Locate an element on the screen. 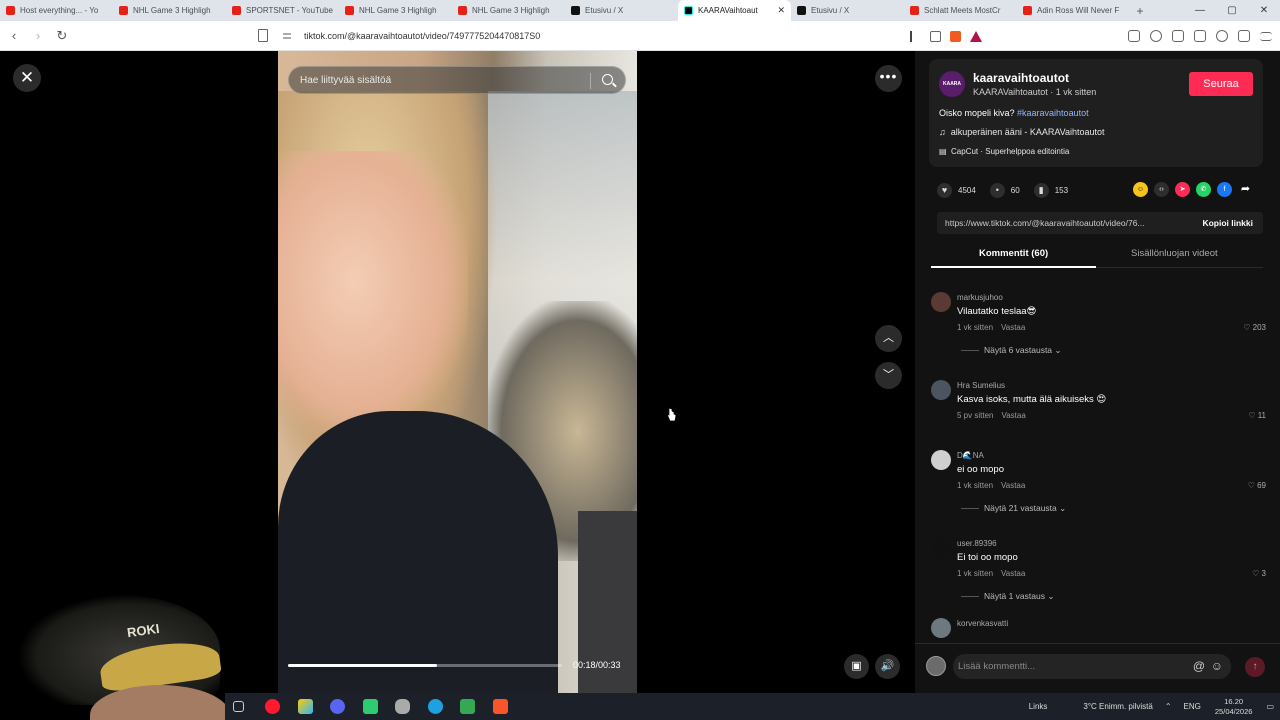 The width and height of the screenshot is (1280, 720). share-arrow-icon: ➦ is located at coordinates (1245, 189).